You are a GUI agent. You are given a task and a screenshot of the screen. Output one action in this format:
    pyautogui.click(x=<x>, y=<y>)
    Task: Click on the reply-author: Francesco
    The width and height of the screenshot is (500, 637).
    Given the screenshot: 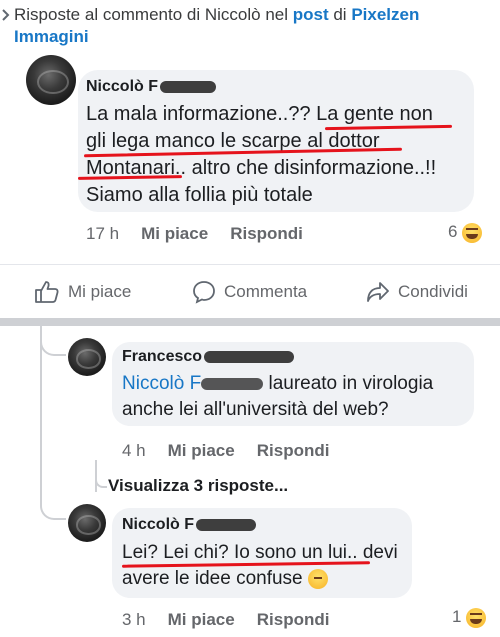 What is the action you would take?
    pyautogui.click(x=208, y=357)
    